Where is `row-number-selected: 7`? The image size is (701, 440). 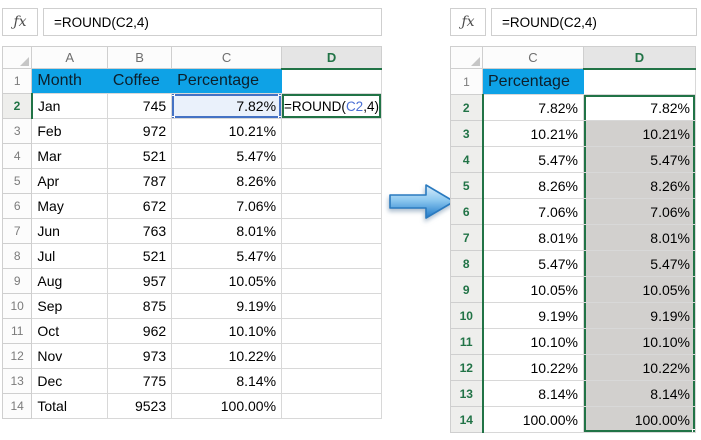
row-number-selected: 7 is located at coordinates (467, 237).